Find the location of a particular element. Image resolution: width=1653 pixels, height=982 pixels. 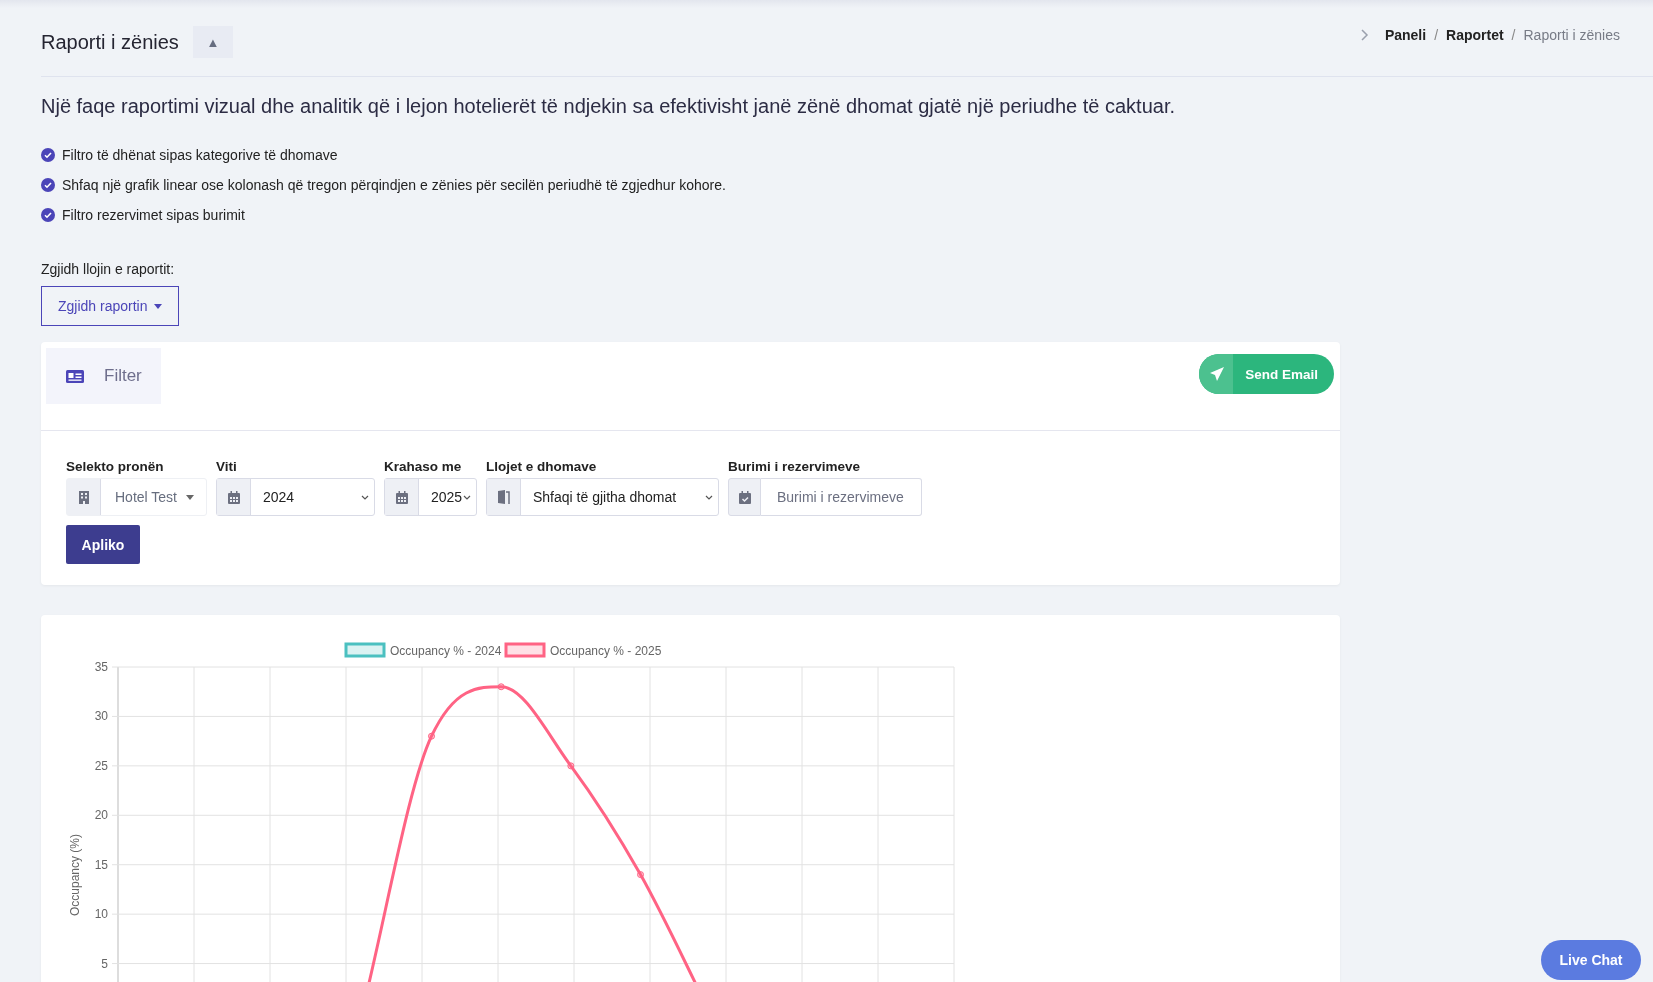

send-icon is located at coordinates (1217, 374).